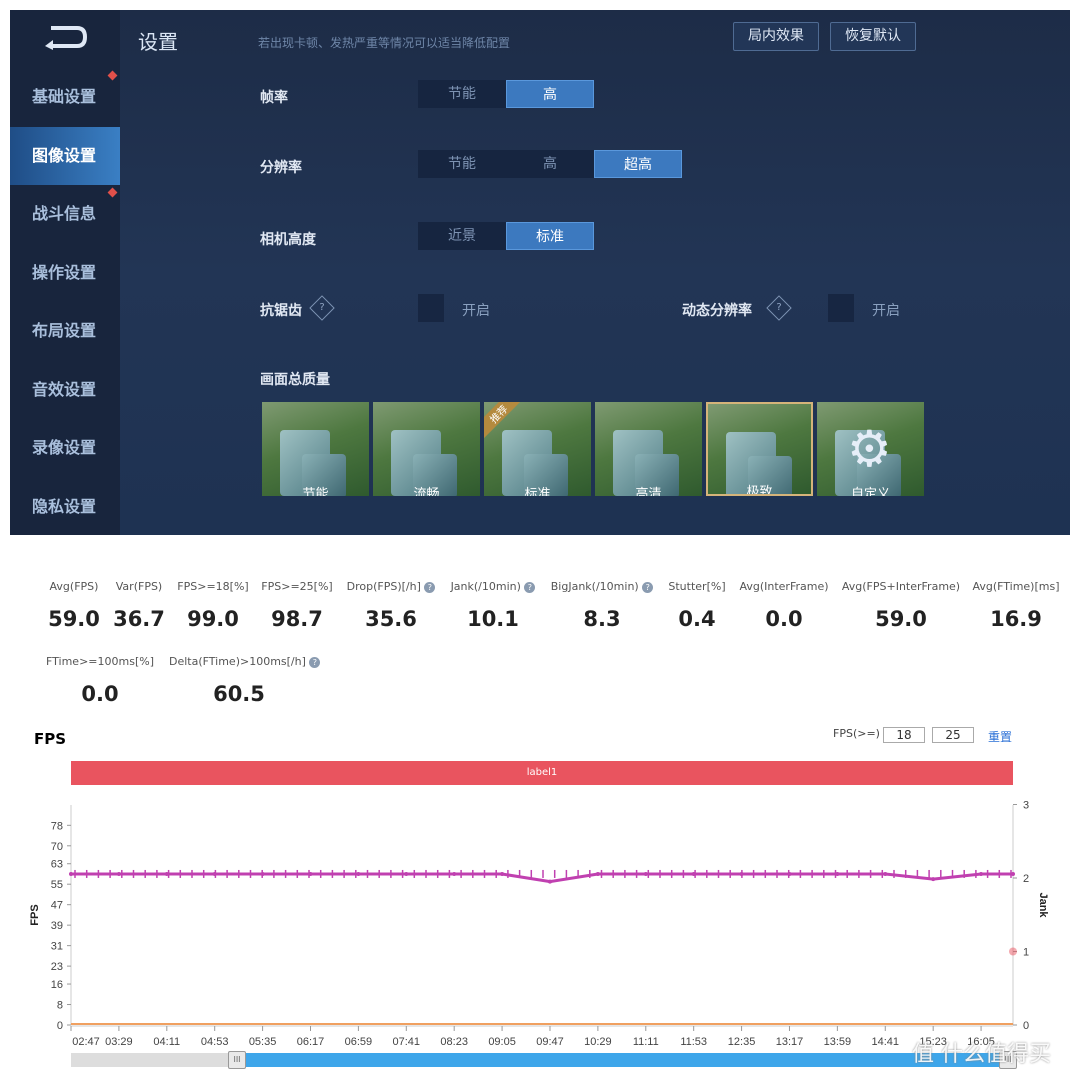  Describe the element at coordinates (1013, 605) in the screenshot. I see `stat-item: Avg(FTime)[ms] 16.9` at that location.